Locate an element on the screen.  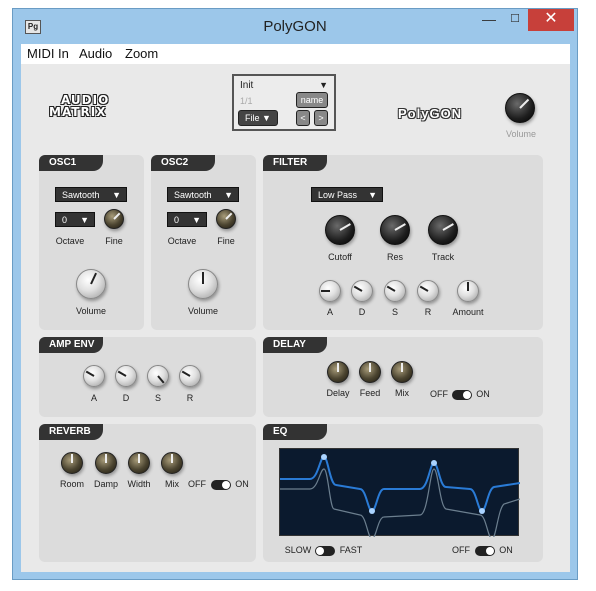
amp-env-s-label: S is located at coordinates (157, 398).